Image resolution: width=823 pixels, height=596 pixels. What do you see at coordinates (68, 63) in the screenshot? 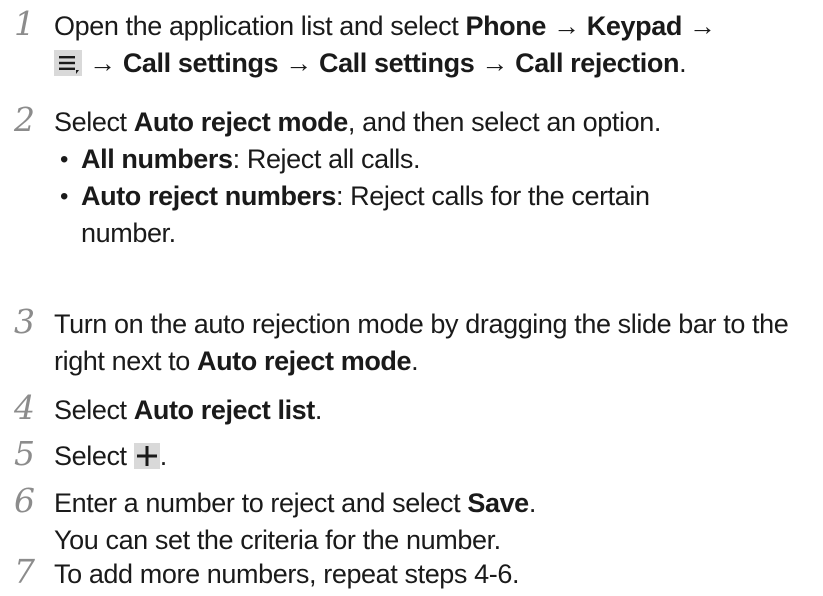
I see `menu-key-icon` at bounding box center [68, 63].